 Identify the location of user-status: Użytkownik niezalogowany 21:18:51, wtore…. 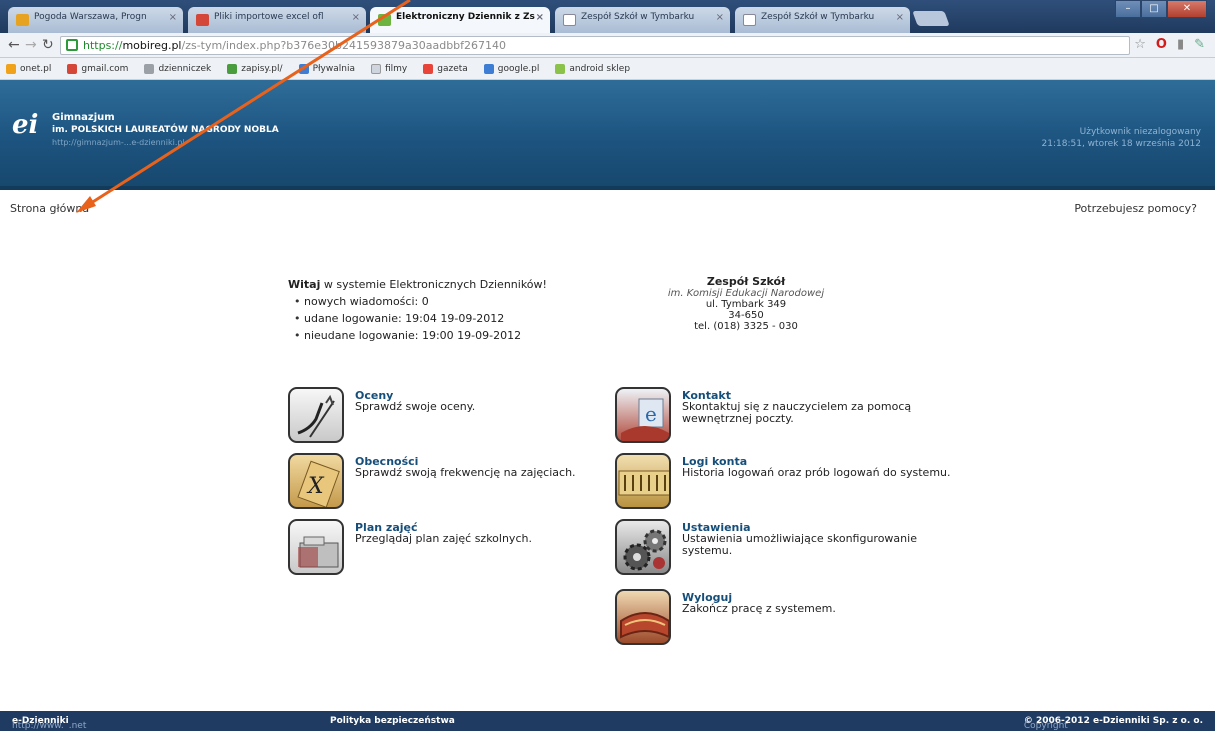
(1121, 138).